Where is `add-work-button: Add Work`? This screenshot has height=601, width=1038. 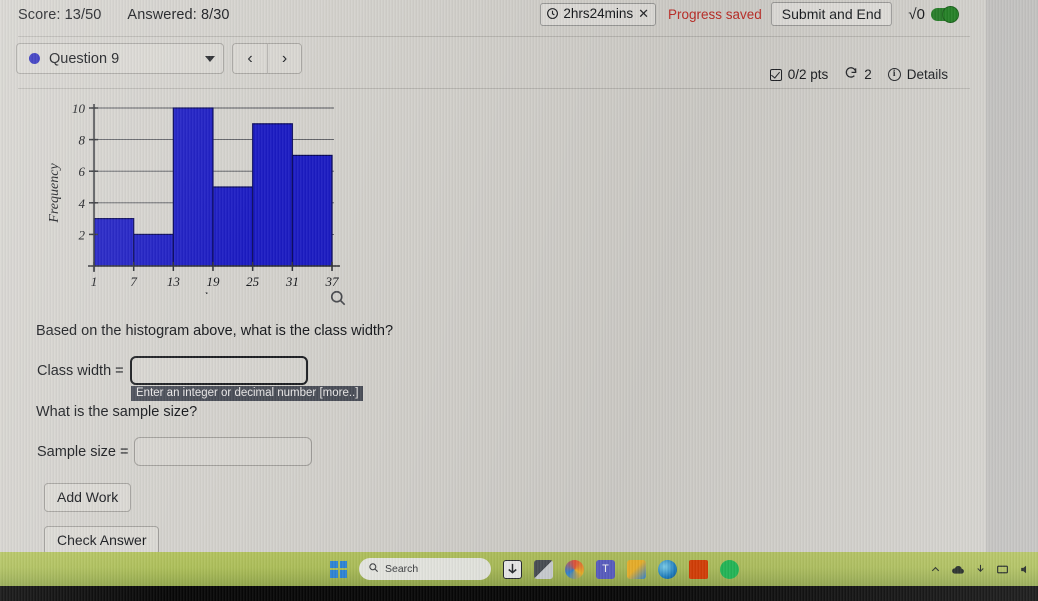
add-work-button: Add Work is located at coordinates (88, 497).